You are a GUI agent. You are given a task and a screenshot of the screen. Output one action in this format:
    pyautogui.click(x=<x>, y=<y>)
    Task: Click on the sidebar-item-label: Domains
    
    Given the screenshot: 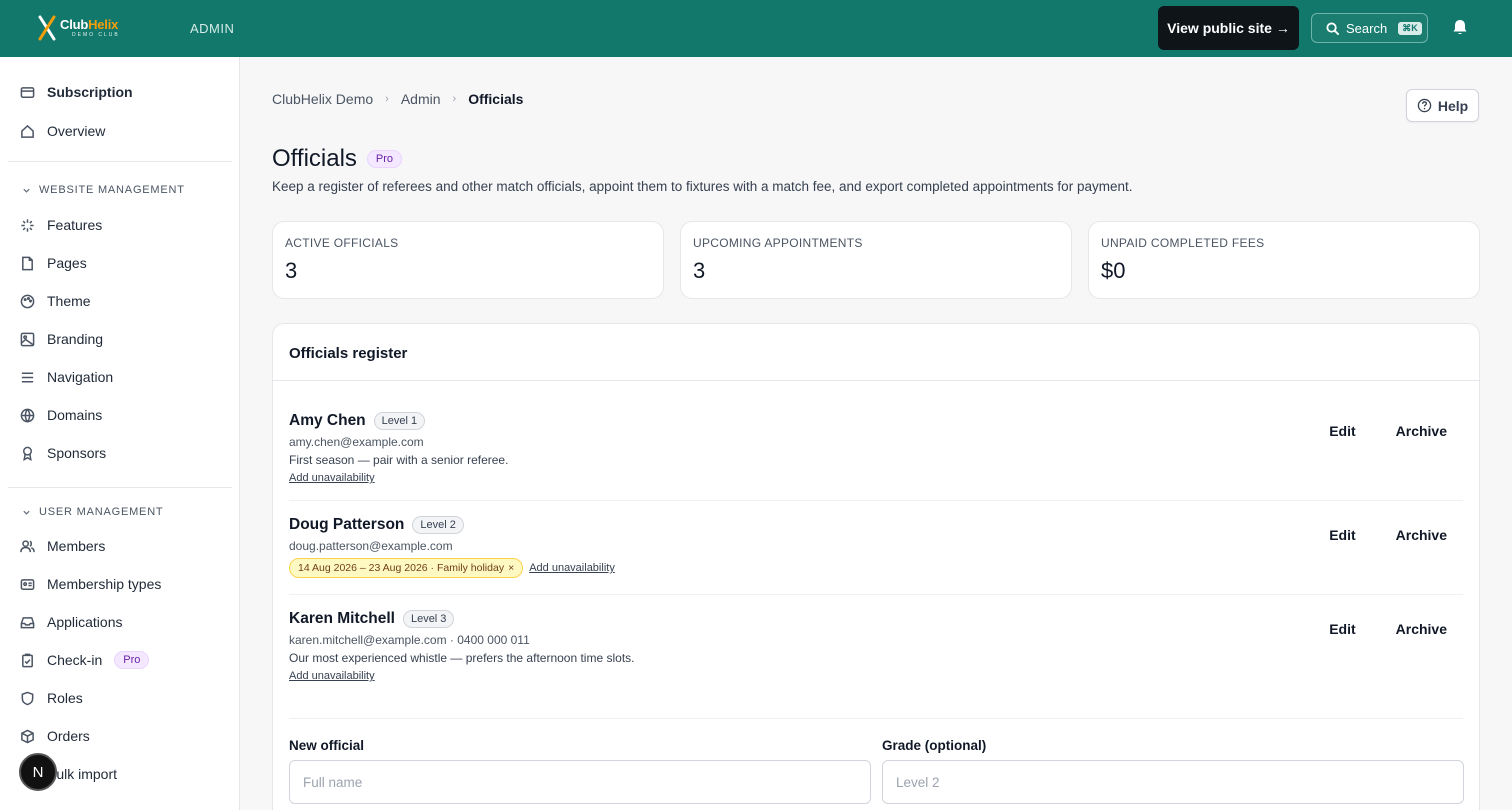 What is the action you would take?
    pyautogui.click(x=75, y=415)
    